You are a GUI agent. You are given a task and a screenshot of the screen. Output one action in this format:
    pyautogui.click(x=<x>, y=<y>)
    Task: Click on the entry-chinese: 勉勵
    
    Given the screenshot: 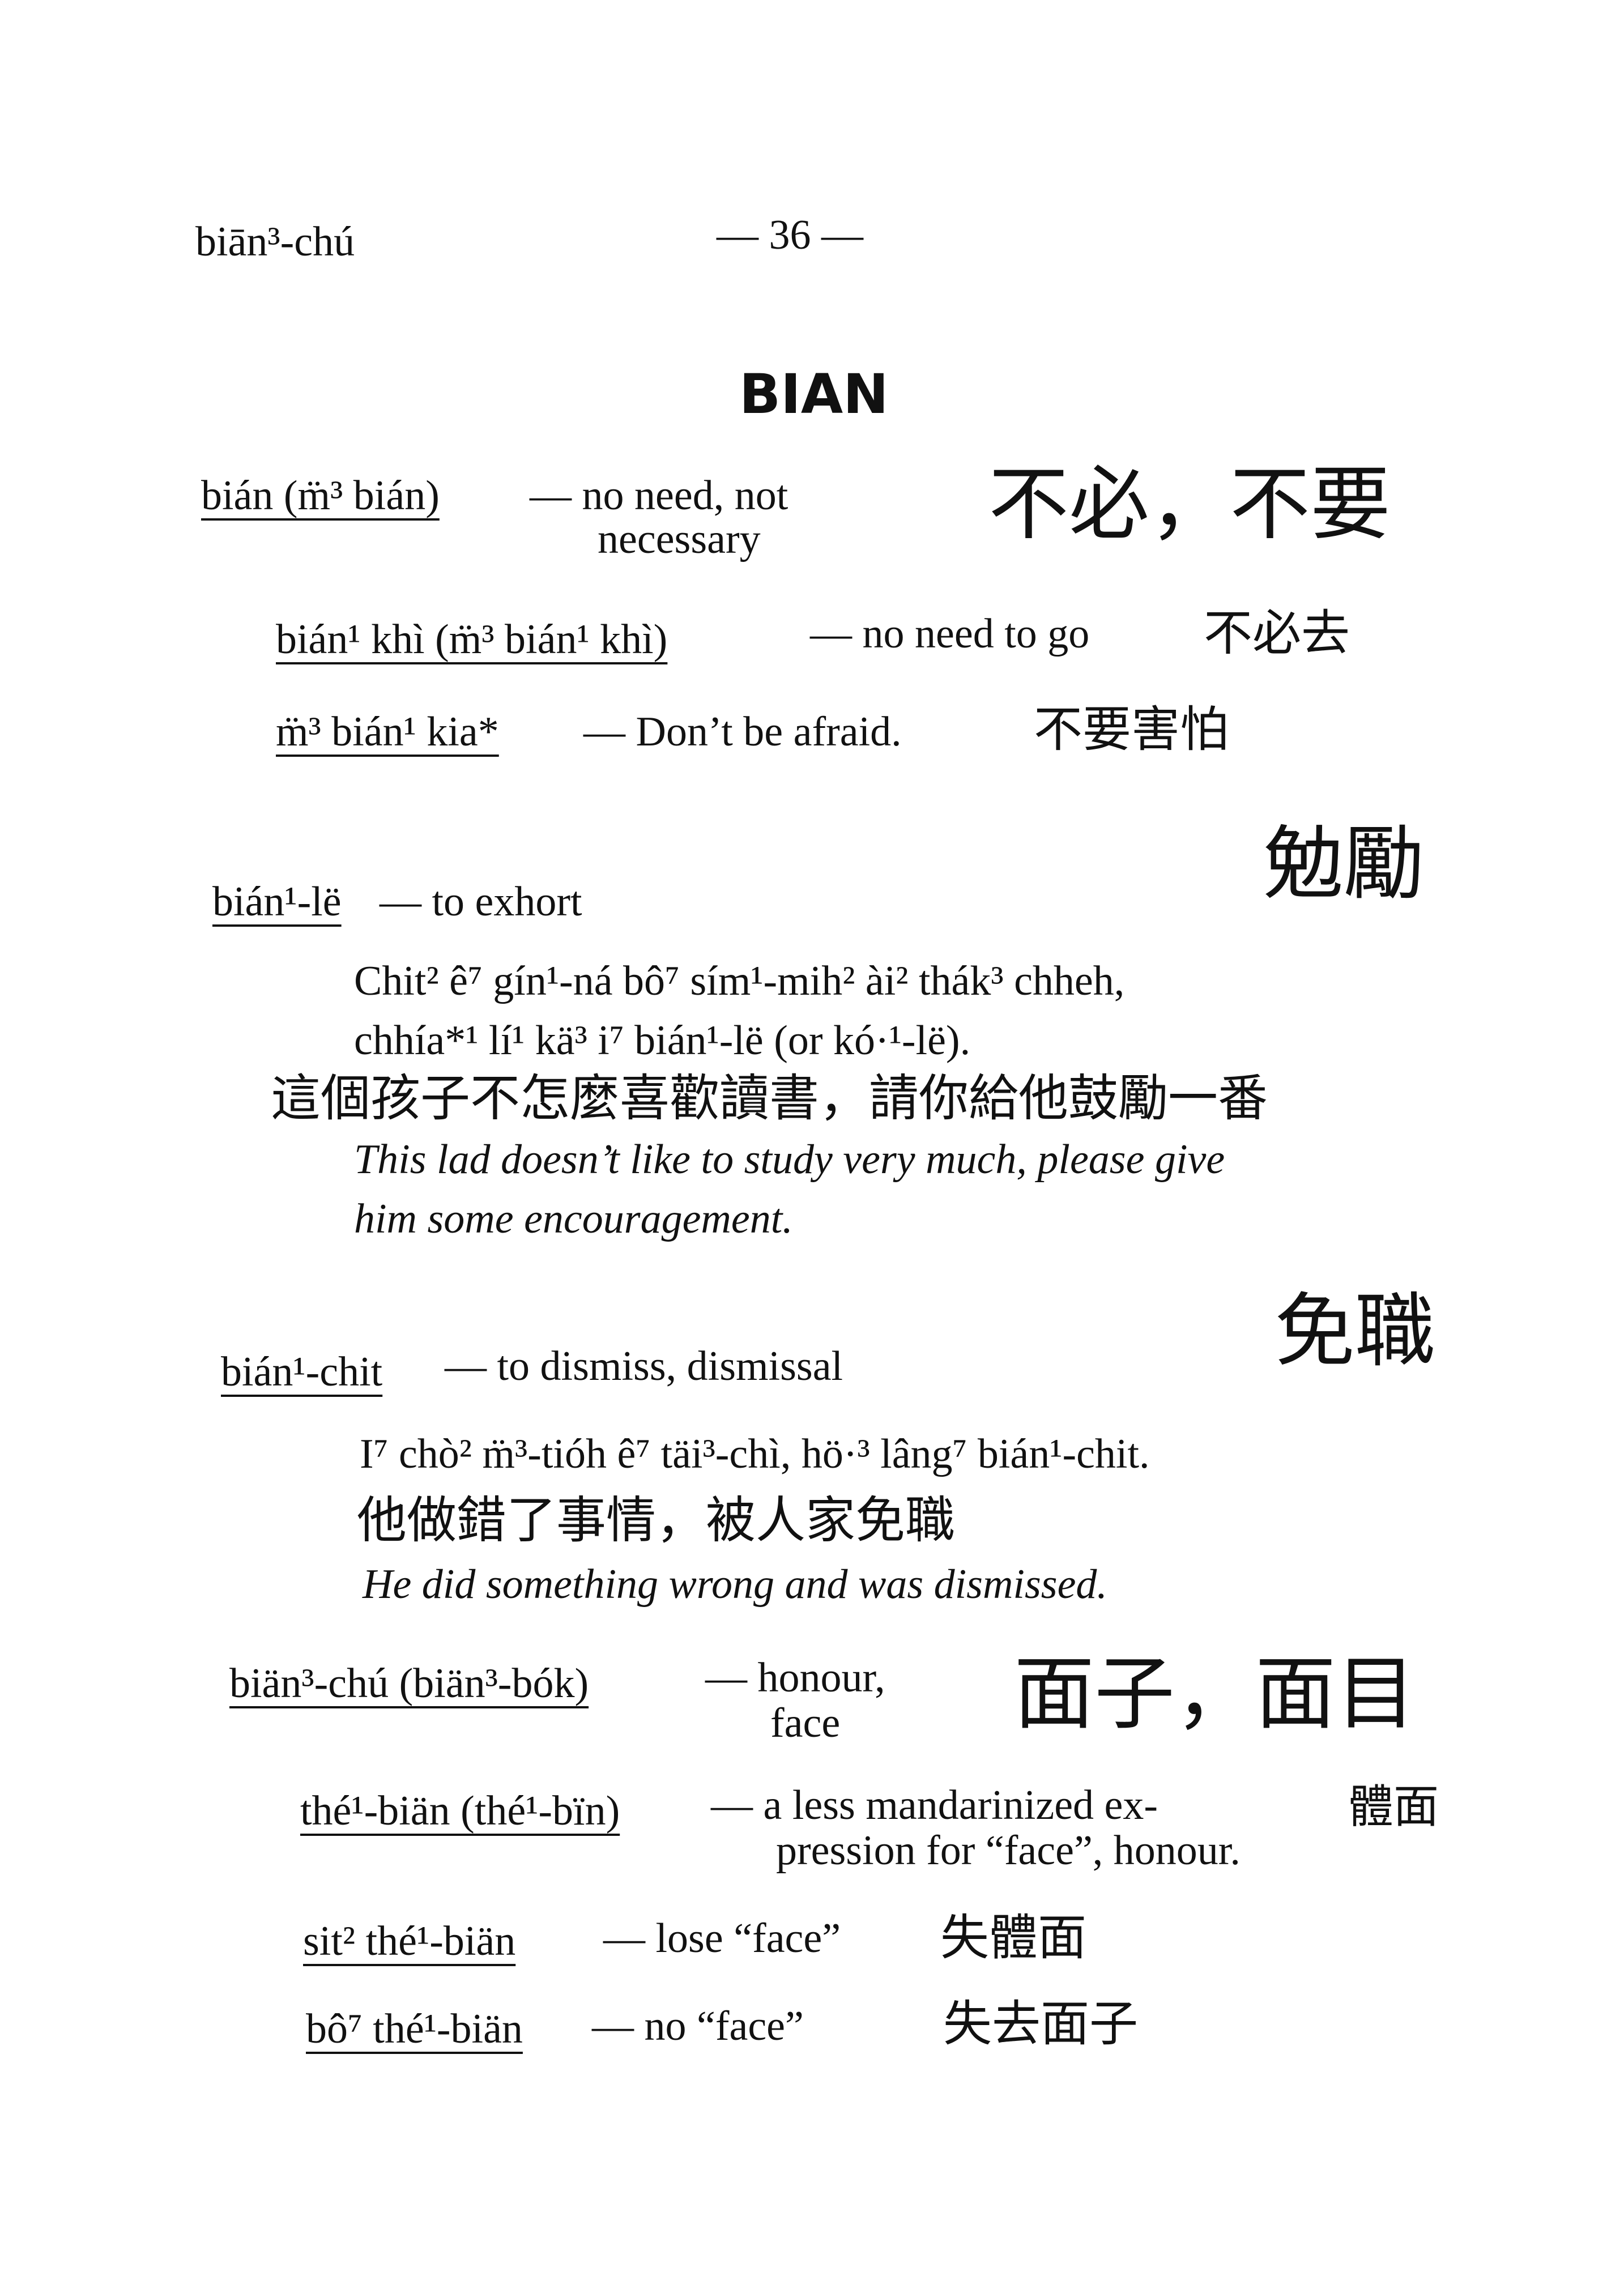 What is the action you would take?
    pyautogui.click(x=1343, y=864)
    